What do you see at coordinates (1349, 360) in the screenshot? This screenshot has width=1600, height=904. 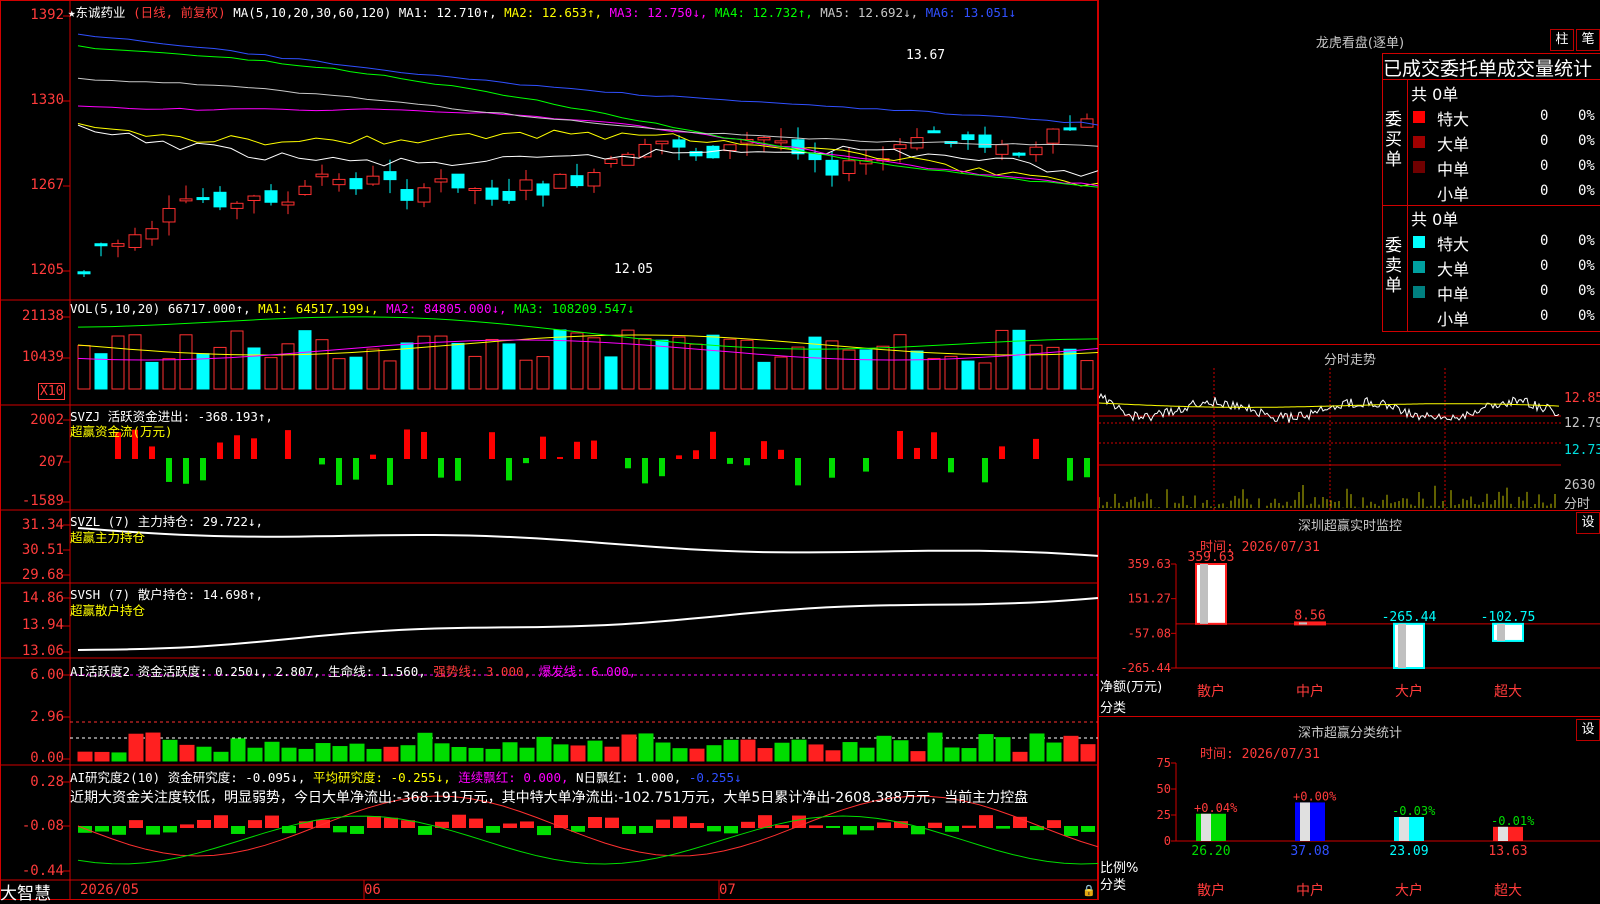 I see `intraday-title: 分时走势` at bounding box center [1349, 360].